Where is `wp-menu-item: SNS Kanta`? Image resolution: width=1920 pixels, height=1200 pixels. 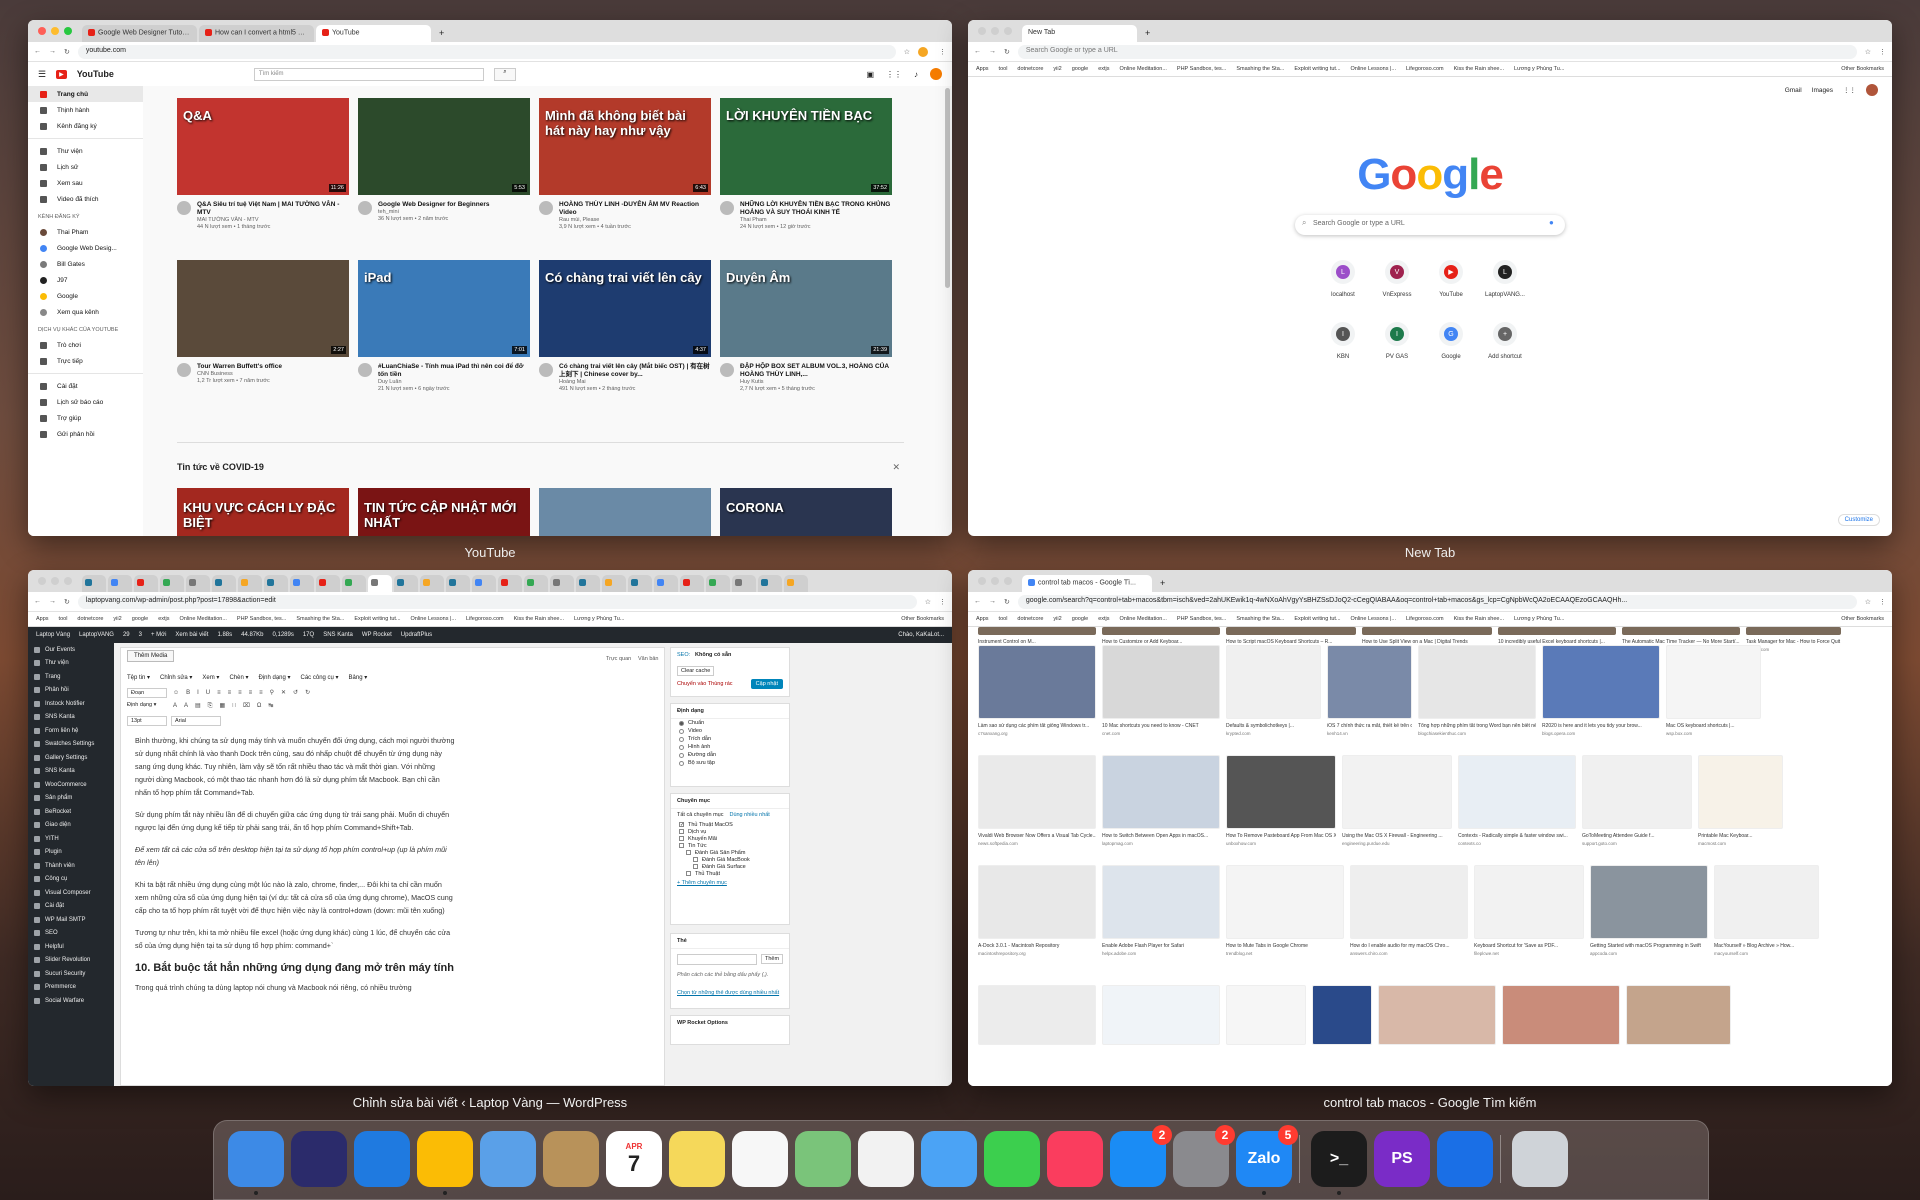
wp-menu-item: SNS Kanta is located at coordinates (71, 718).